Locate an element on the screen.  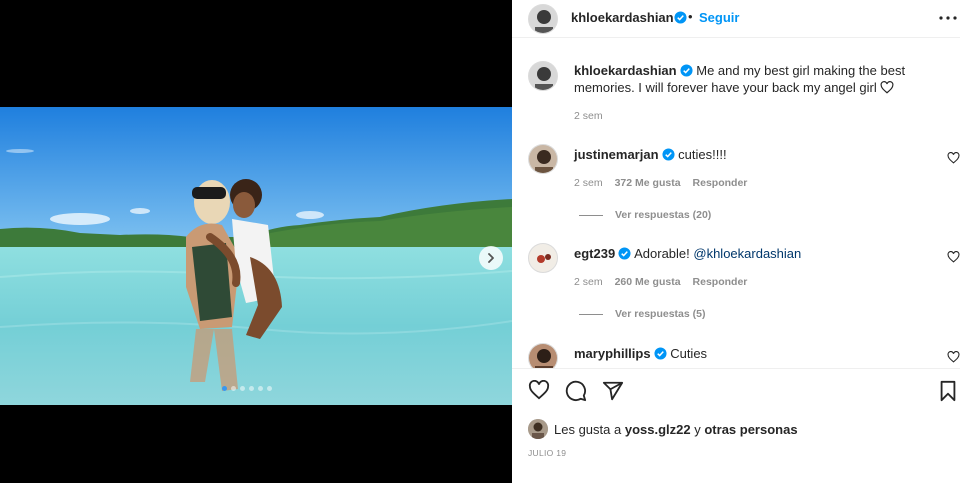
view-replies-button: Ver respuestas (20) is located at coordinates (645, 215).